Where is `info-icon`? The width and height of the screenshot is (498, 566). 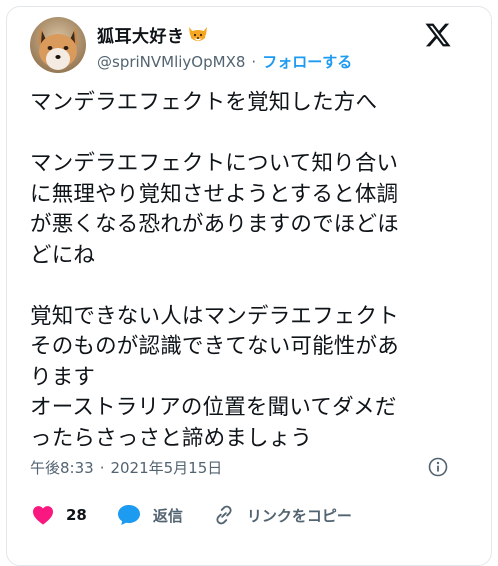 info-icon is located at coordinates (438, 467).